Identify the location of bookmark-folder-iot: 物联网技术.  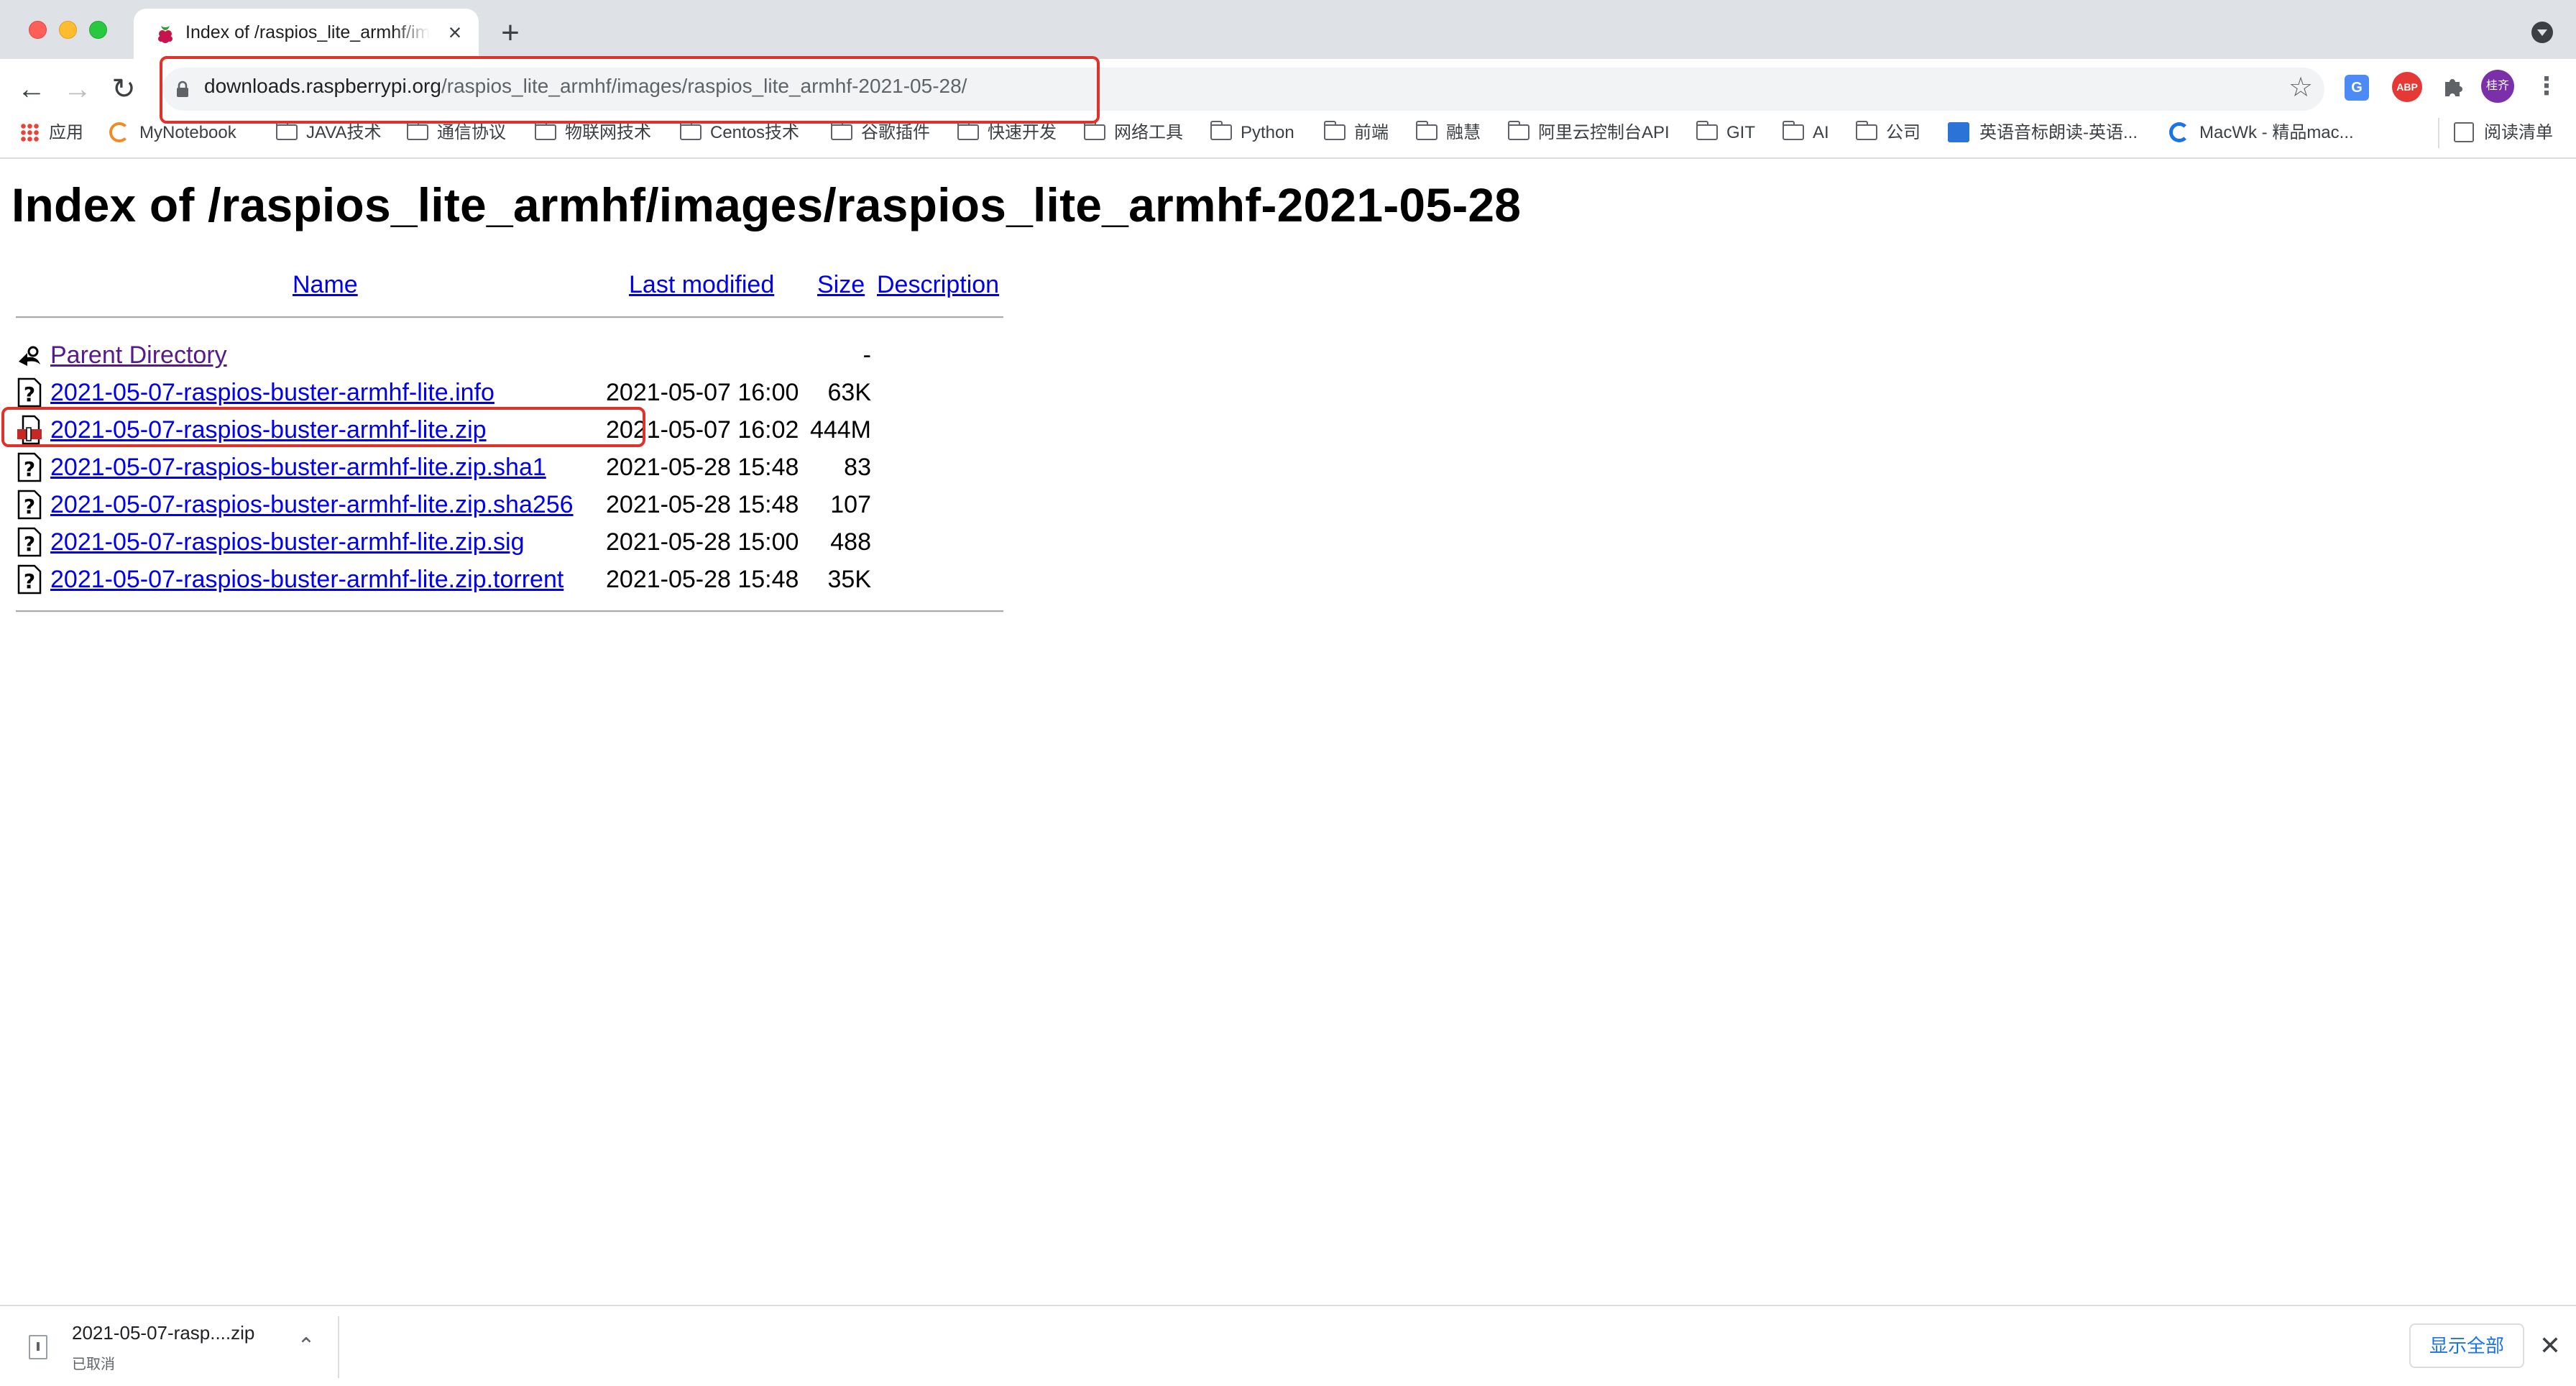
(592, 132).